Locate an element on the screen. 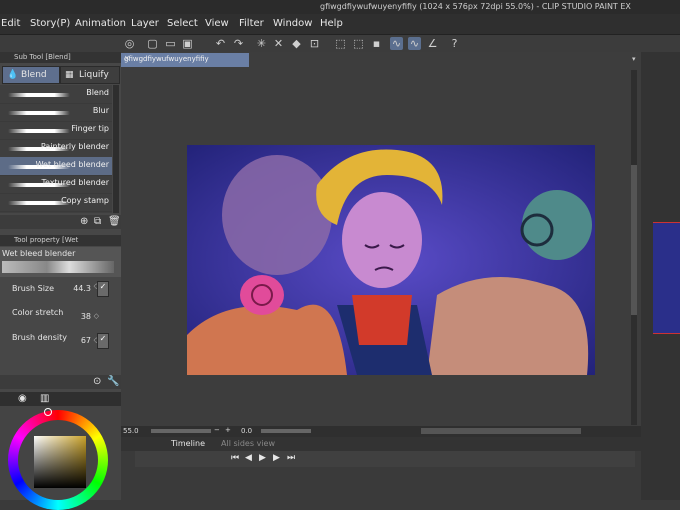 This screenshot has width=680, height=510. sub-tool-header: Sub Tool [Blend] is located at coordinates (60, 57).